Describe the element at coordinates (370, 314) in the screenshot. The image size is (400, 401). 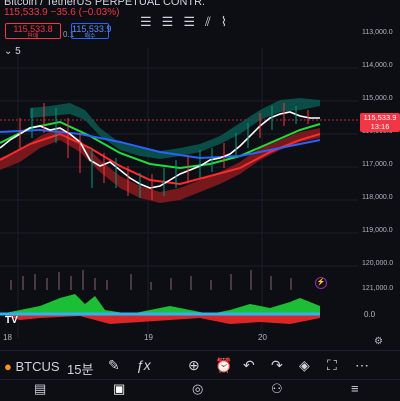
I see `oscillator-zero-label: 0.0` at that location.